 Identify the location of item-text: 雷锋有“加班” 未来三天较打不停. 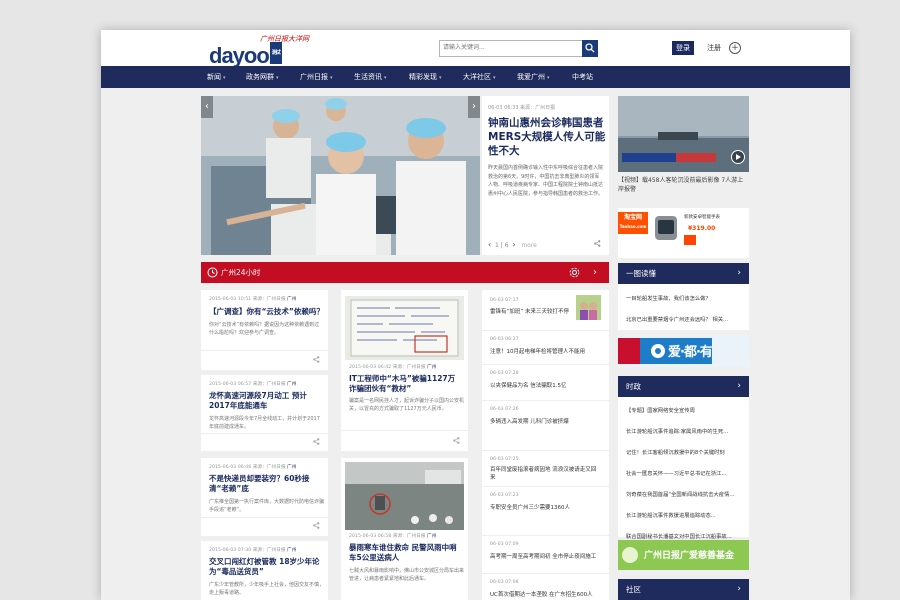
(531, 312).